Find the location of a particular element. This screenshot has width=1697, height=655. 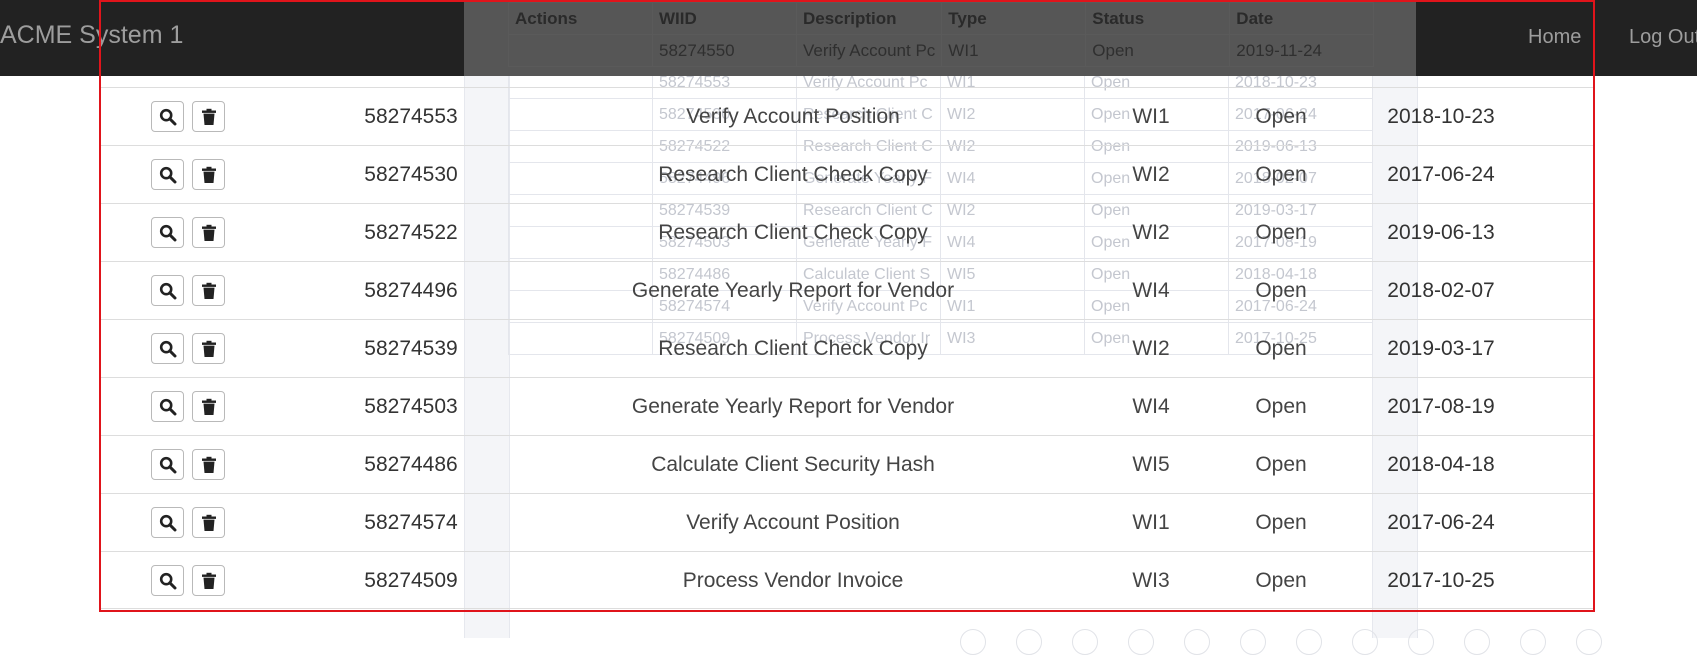

date-cell: 2018-10-23 is located at coordinates (1441, 116).